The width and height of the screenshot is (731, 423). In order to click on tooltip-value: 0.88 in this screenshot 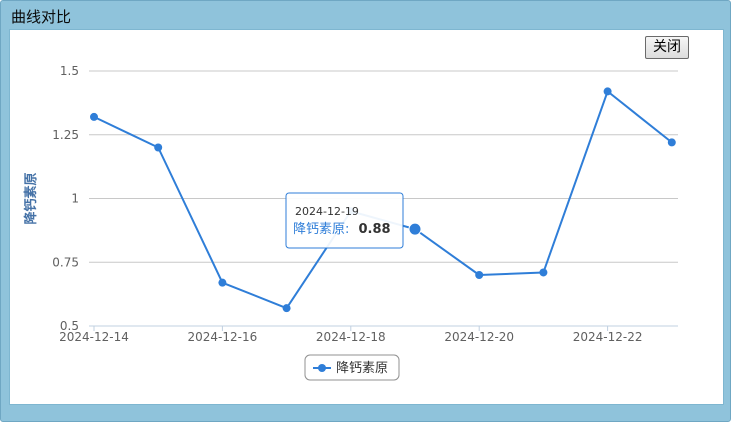, I will do `click(374, 229)`.